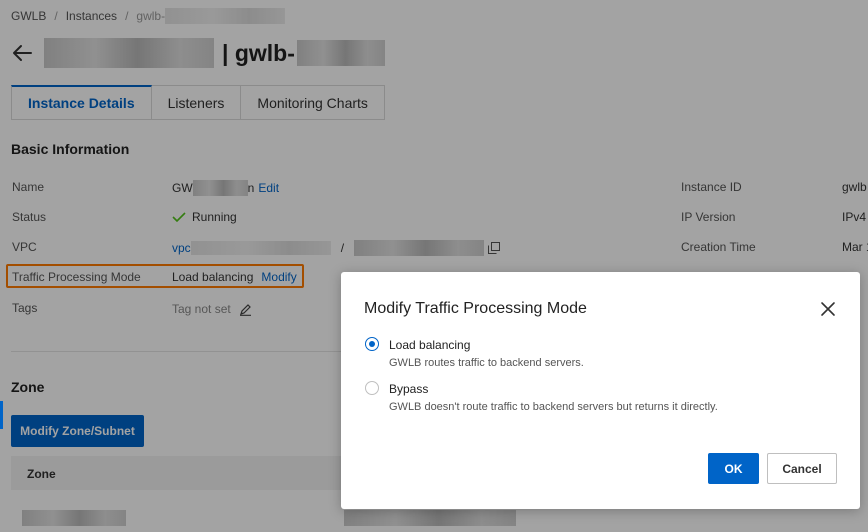 This screenshot has width=868, height=532. Describe the element at coordinates (1, 415) in the screenshot. I see `left-accent-bar` at that location.